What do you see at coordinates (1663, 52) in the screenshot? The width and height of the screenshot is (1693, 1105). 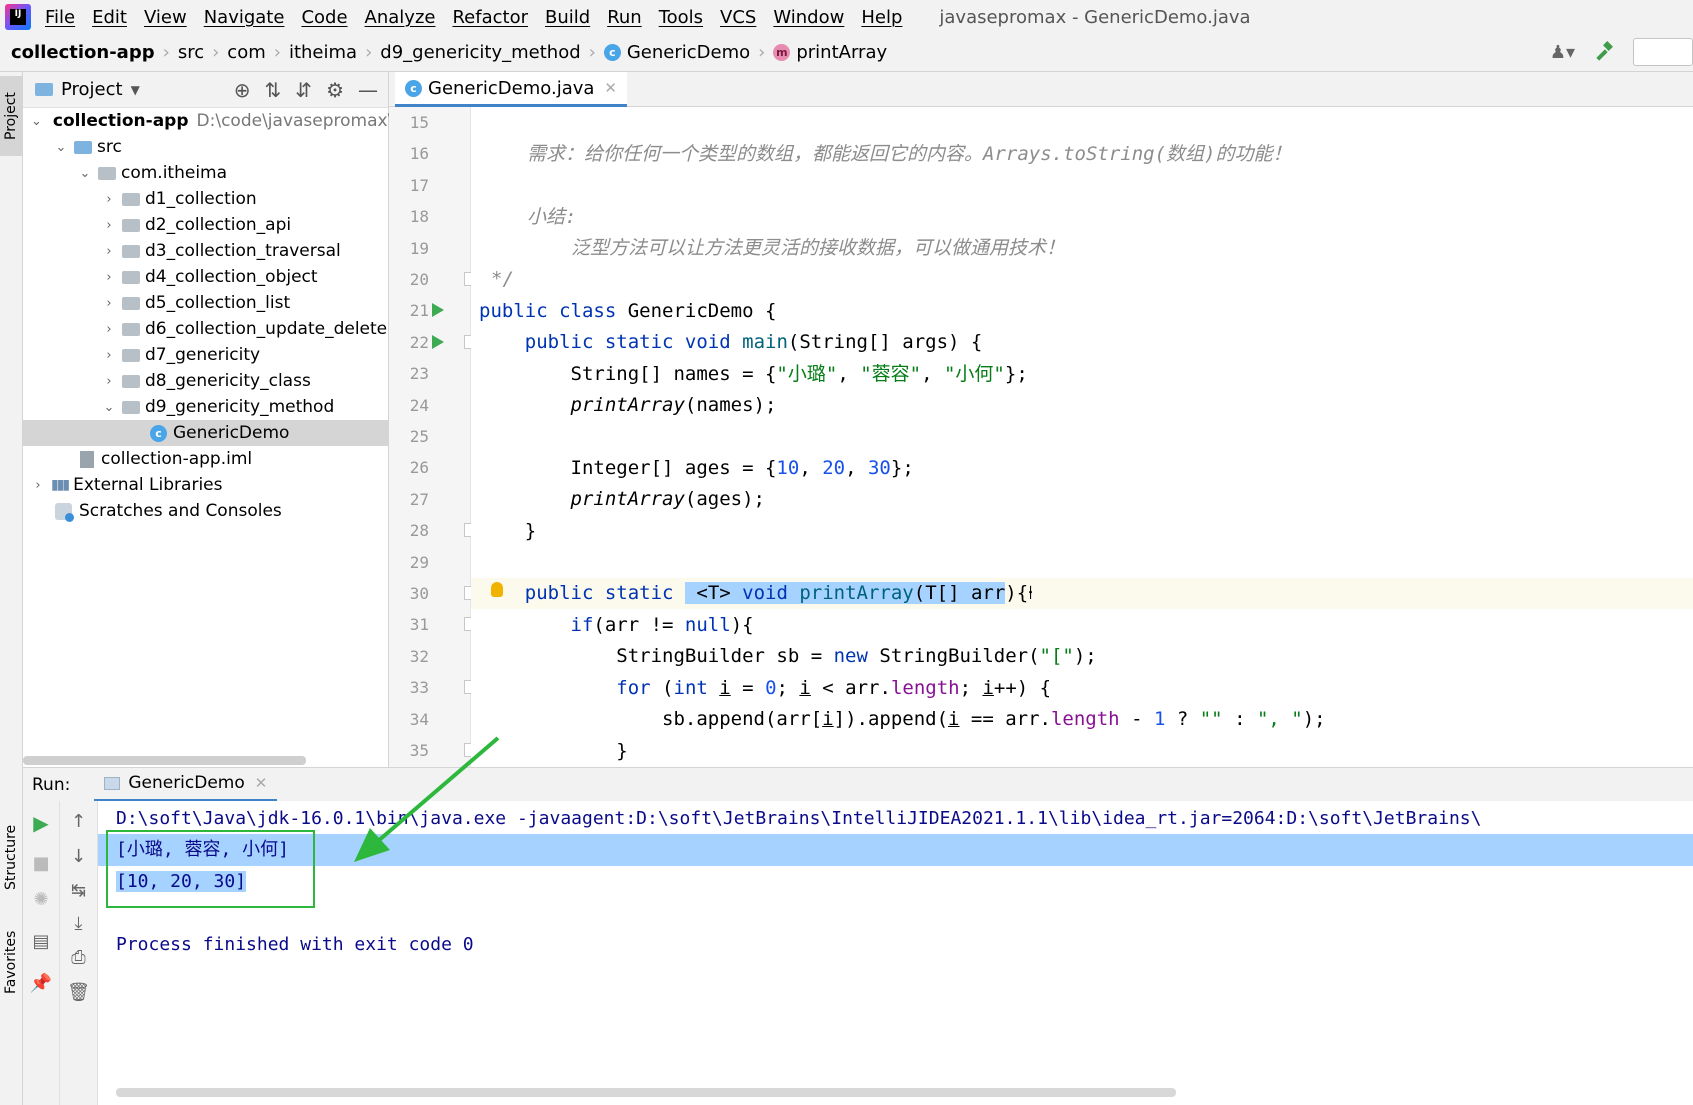 I see `run-config-selector` at bounding box center [1663, 52].